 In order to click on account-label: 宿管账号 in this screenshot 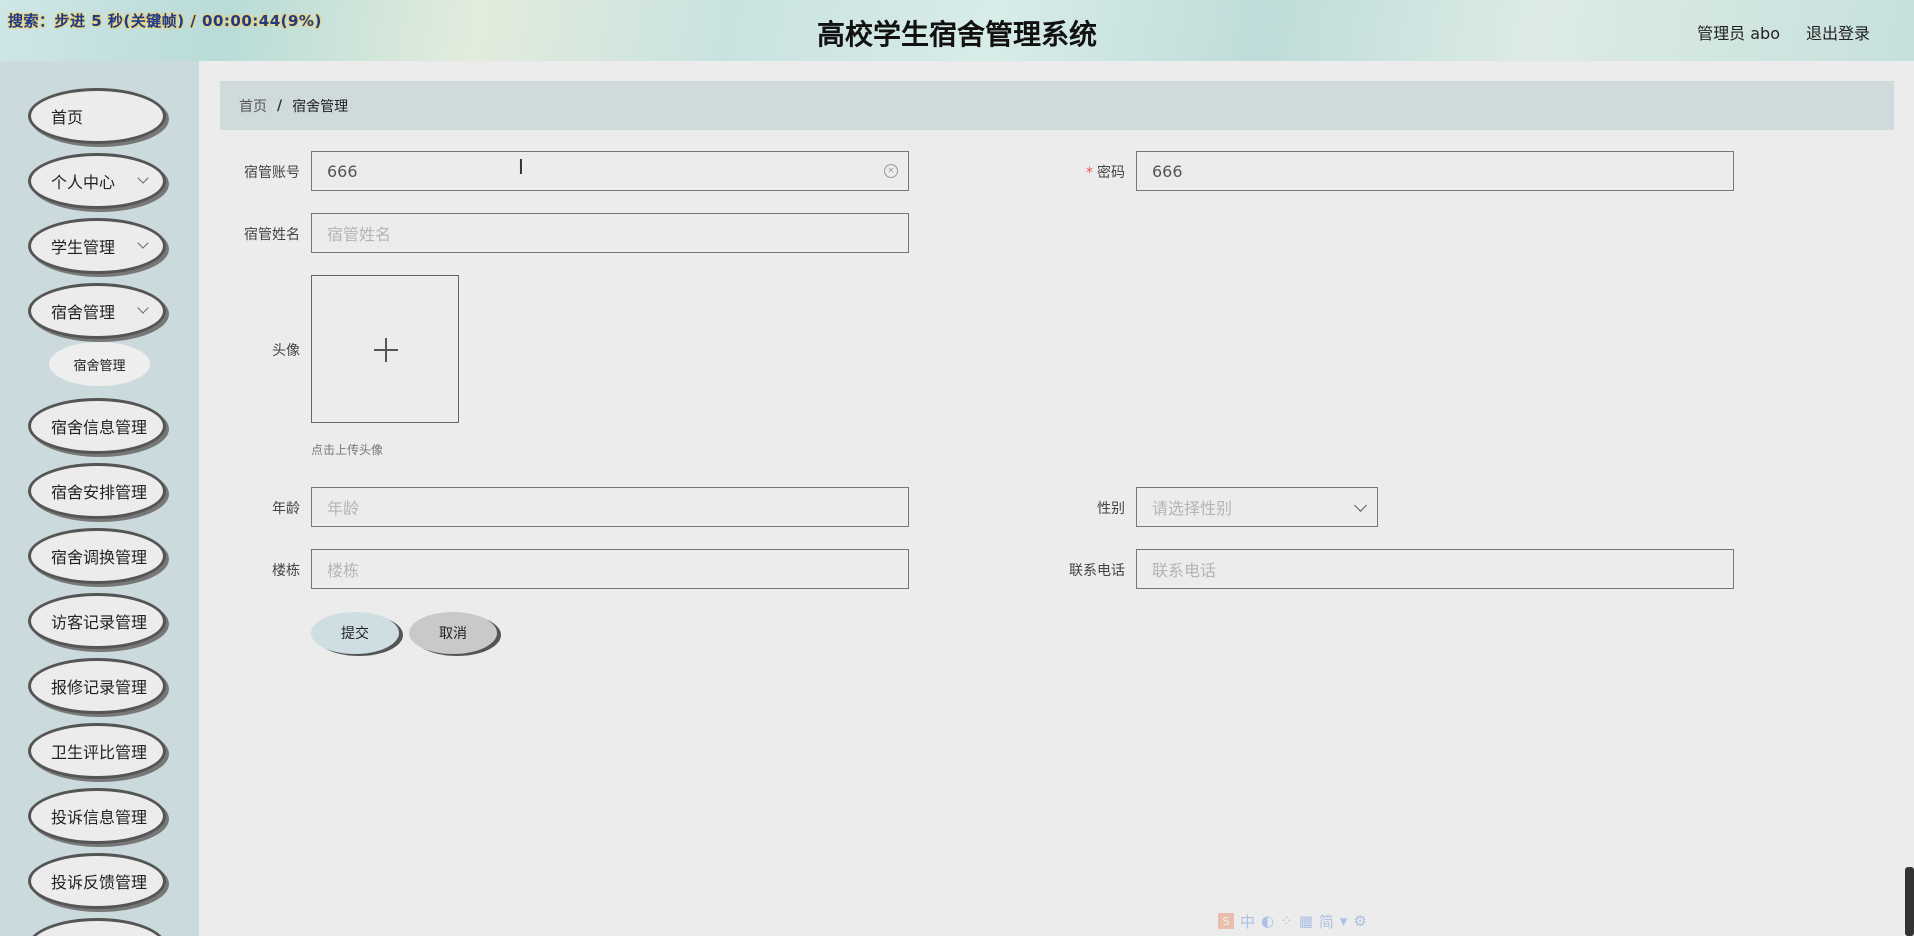, I will do `click(272, 173)`.